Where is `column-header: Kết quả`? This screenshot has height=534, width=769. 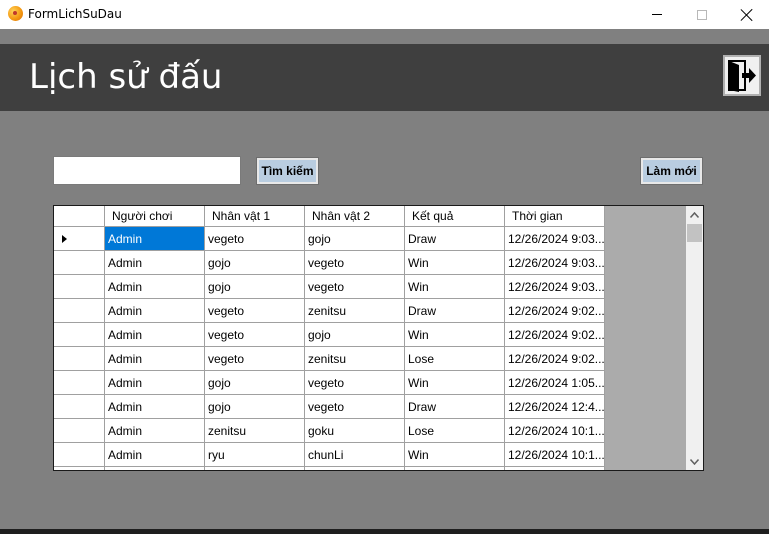 column-header: Kết quả is located at coordinates (455, 216).